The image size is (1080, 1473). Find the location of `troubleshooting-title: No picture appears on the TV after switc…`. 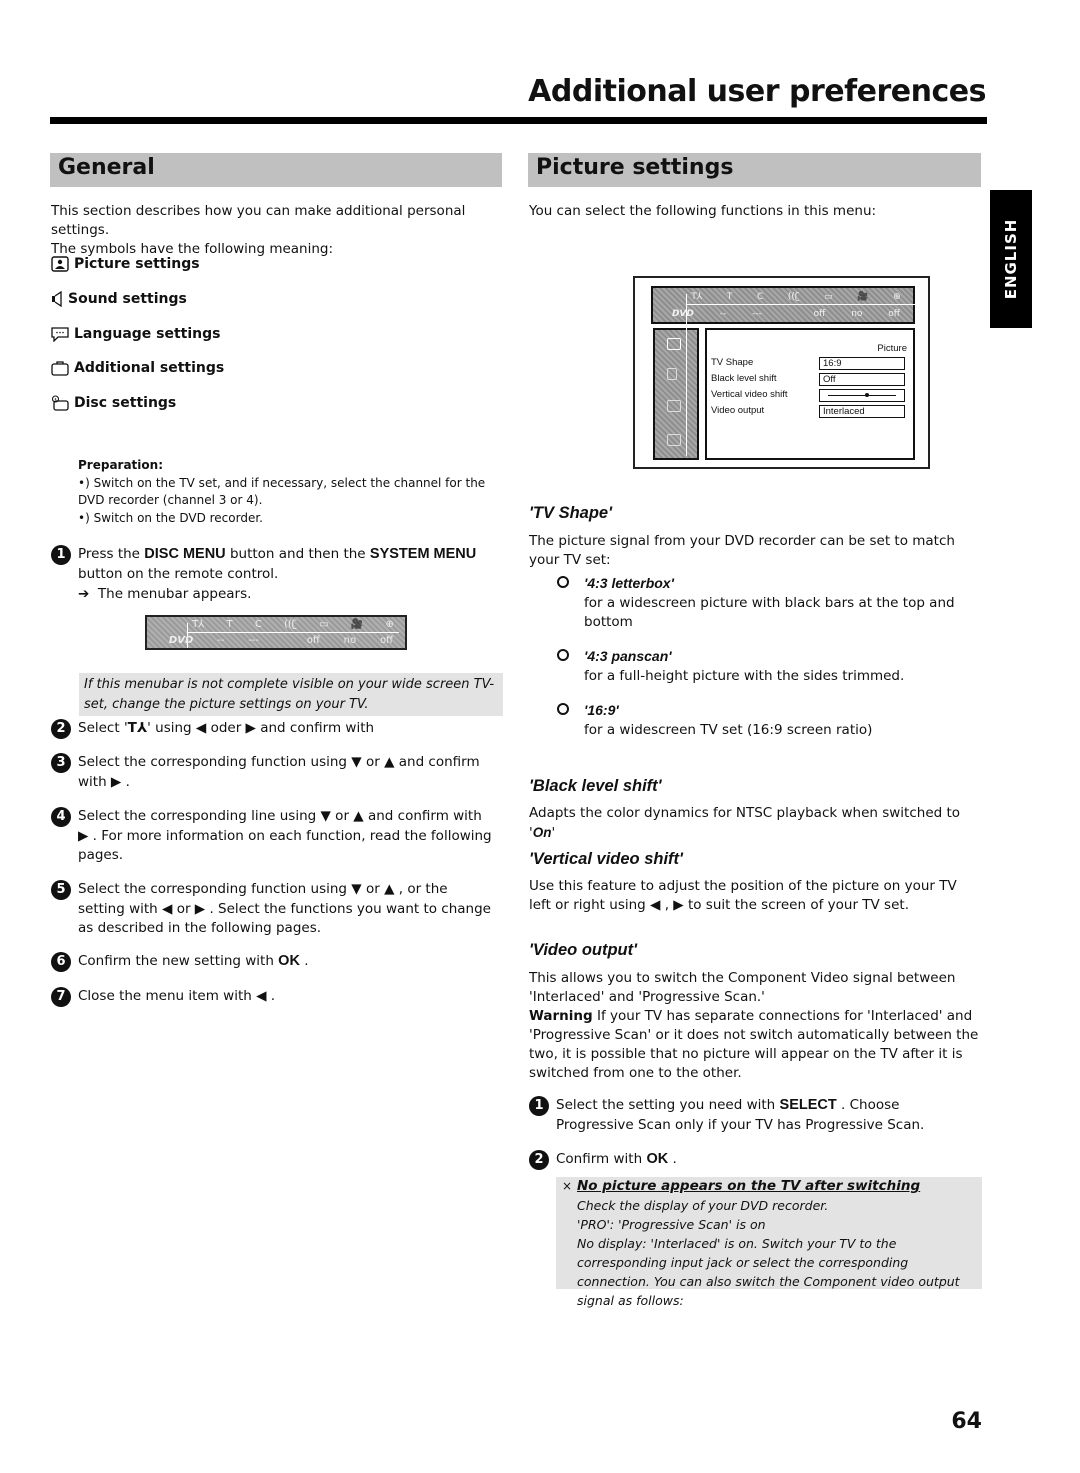

troubleshooting-title: No picture appears on the TV after switc… is located at coordinates (749, 1186).